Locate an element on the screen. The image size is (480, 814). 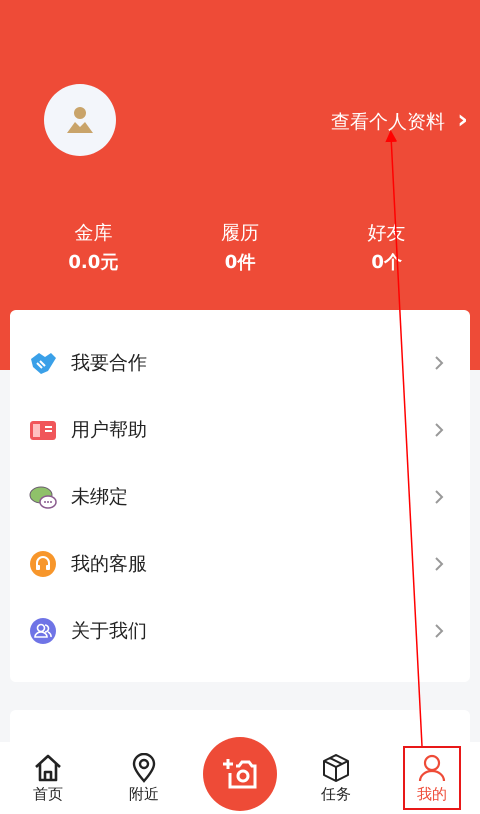
menu-item: 关于我们 is located at coordinates (240, 630).